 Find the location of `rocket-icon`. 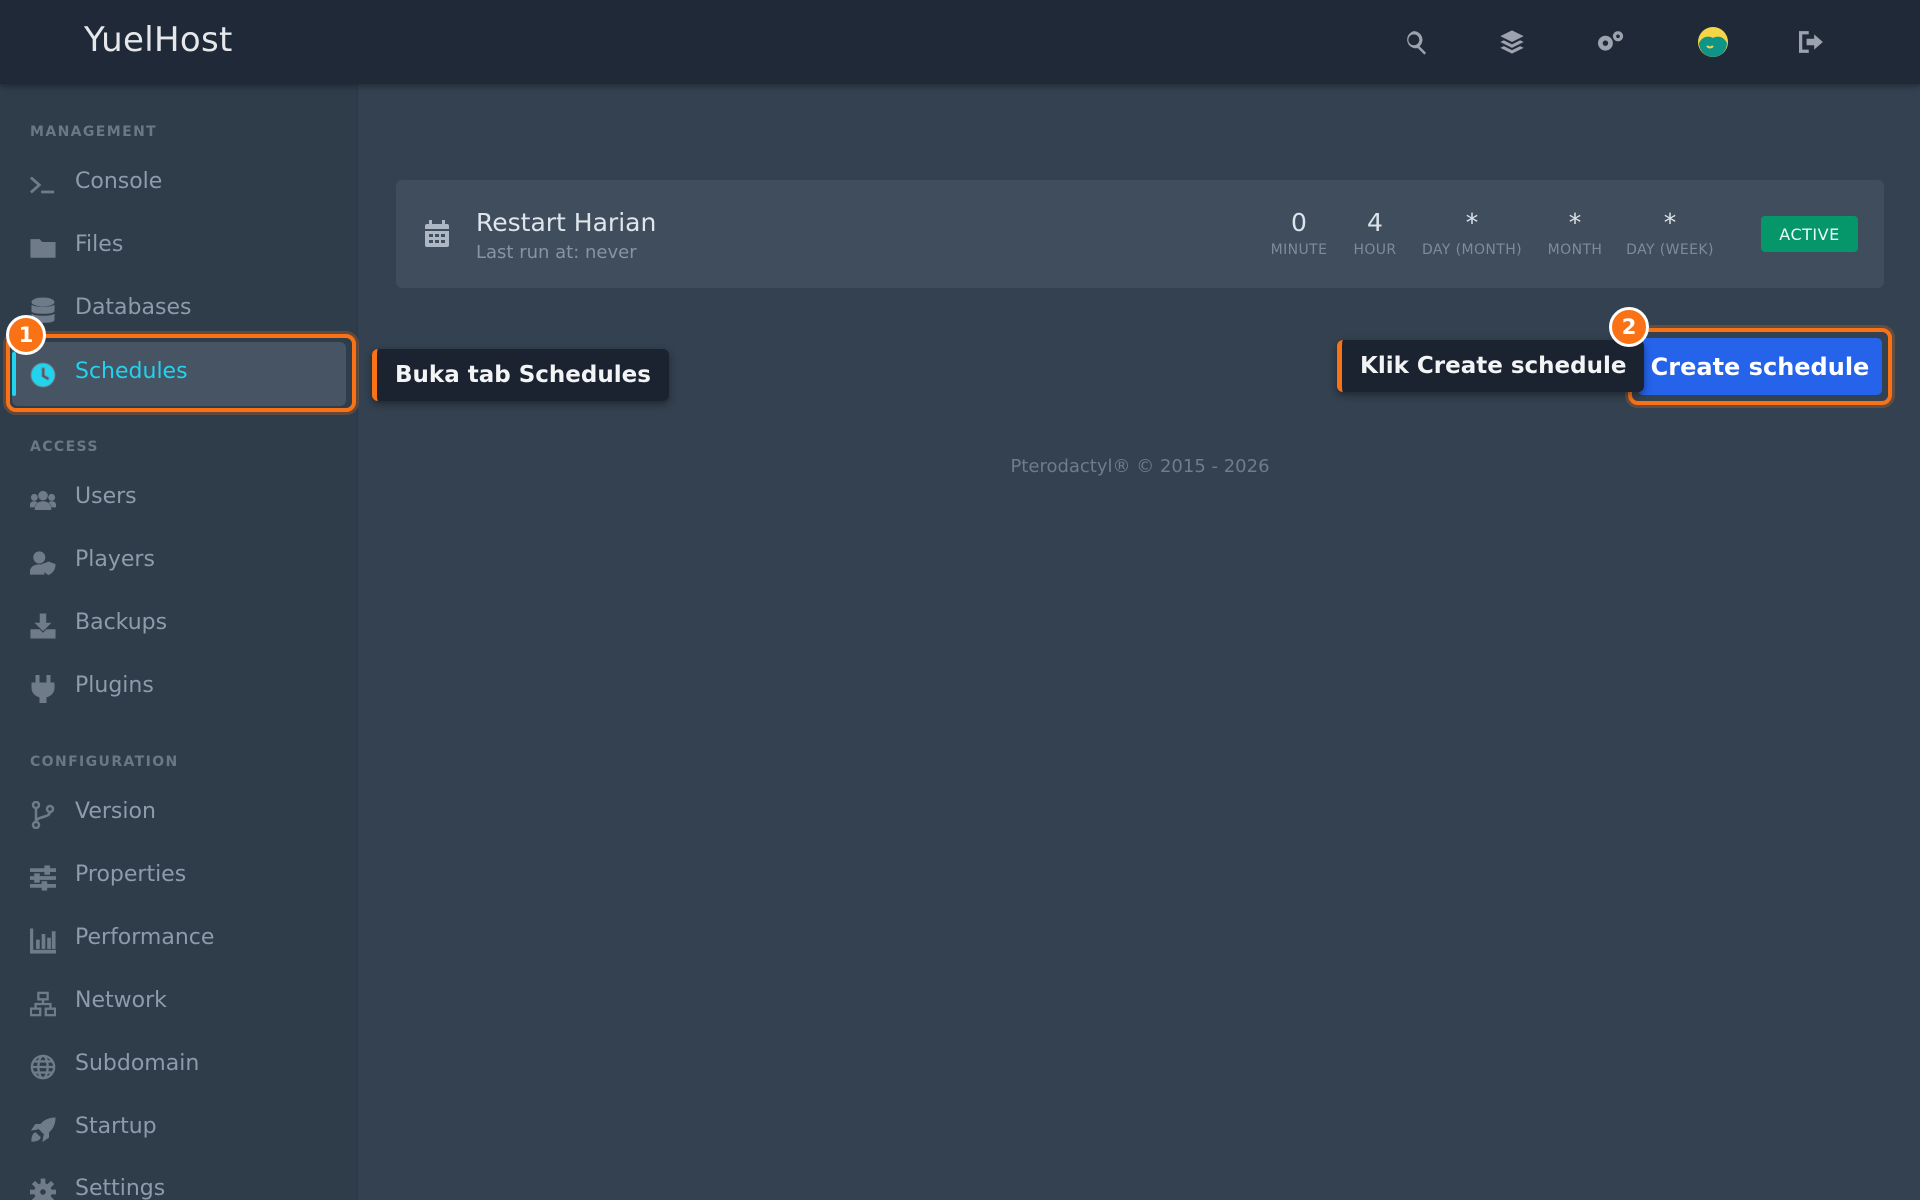

rocket-icon is located at coordinates (43, 1130).